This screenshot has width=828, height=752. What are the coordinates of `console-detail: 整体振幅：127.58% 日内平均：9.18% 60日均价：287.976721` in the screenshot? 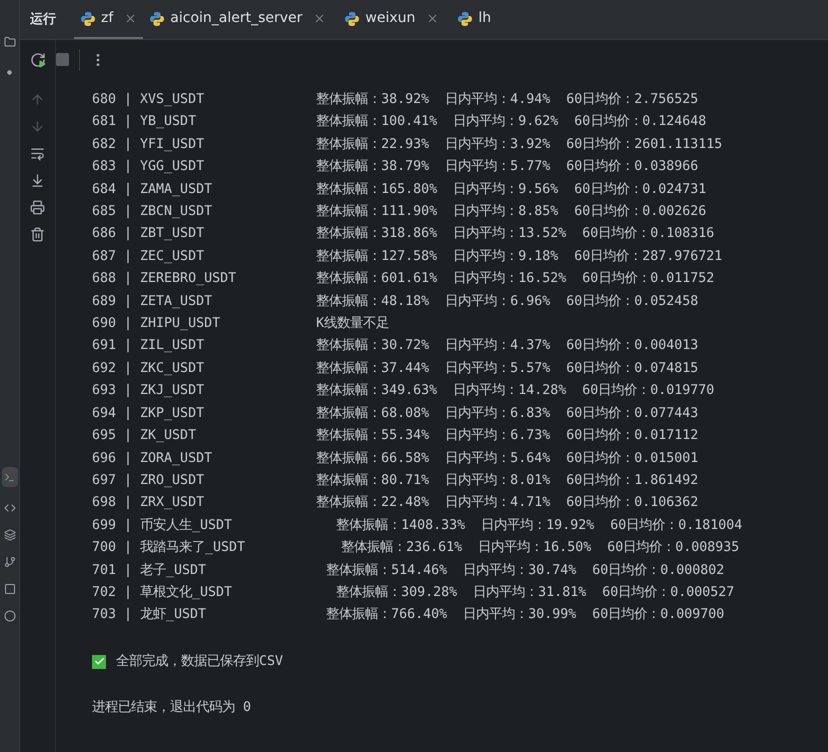 It's located at (519, 257).